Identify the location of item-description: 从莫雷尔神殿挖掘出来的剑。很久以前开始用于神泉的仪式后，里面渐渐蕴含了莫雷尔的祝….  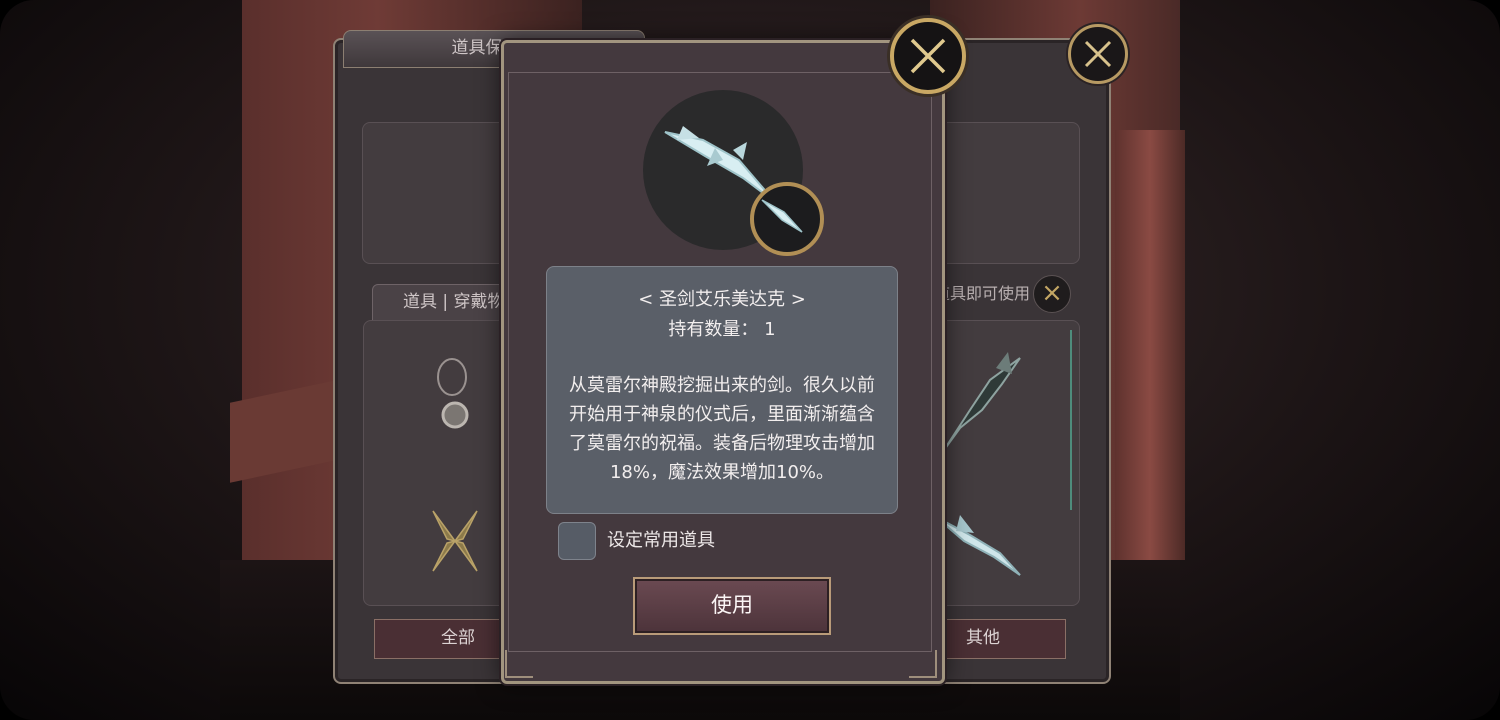
(722, 429).